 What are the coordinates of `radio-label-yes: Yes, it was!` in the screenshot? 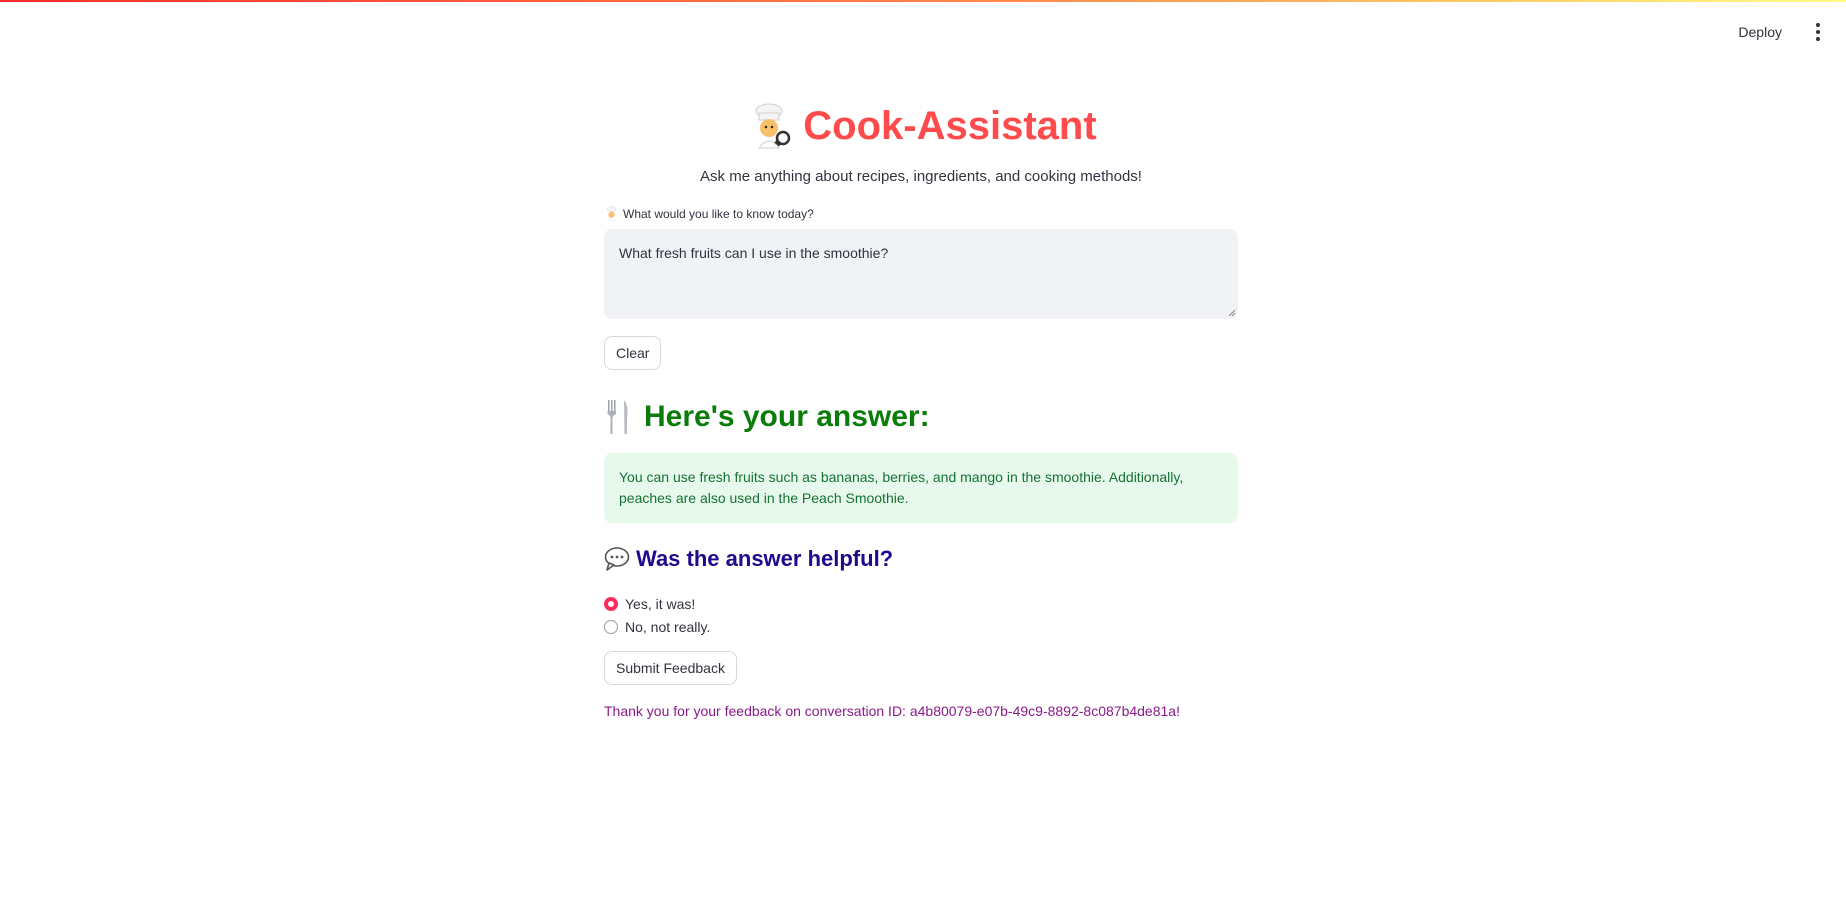 It's located at (660, 603).